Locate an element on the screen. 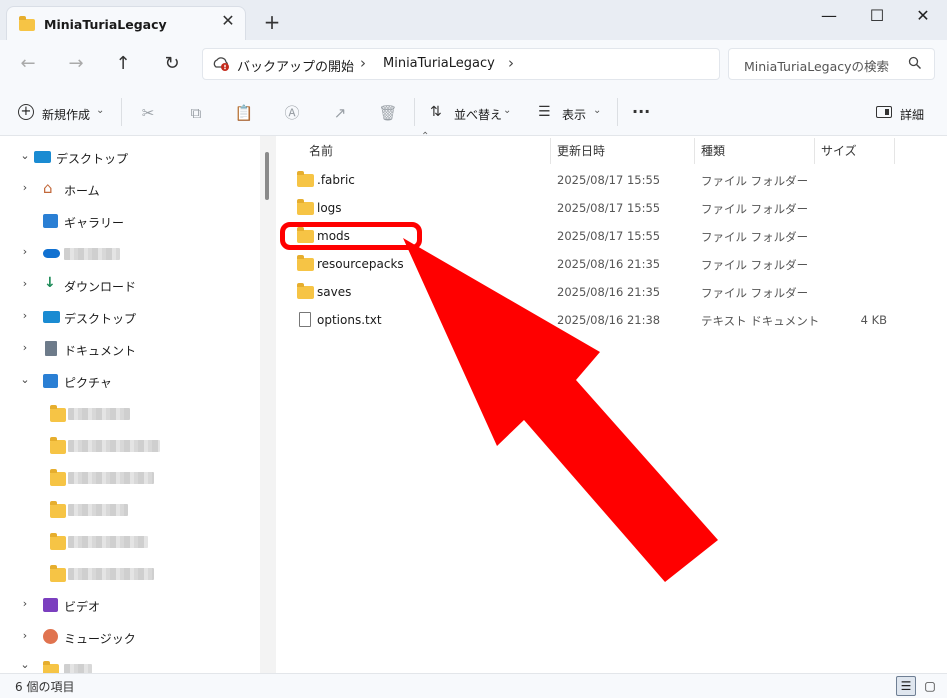 The width and height of the screenshot is (947, 698). file-name: options.txt is located at coordinates (349, 320).